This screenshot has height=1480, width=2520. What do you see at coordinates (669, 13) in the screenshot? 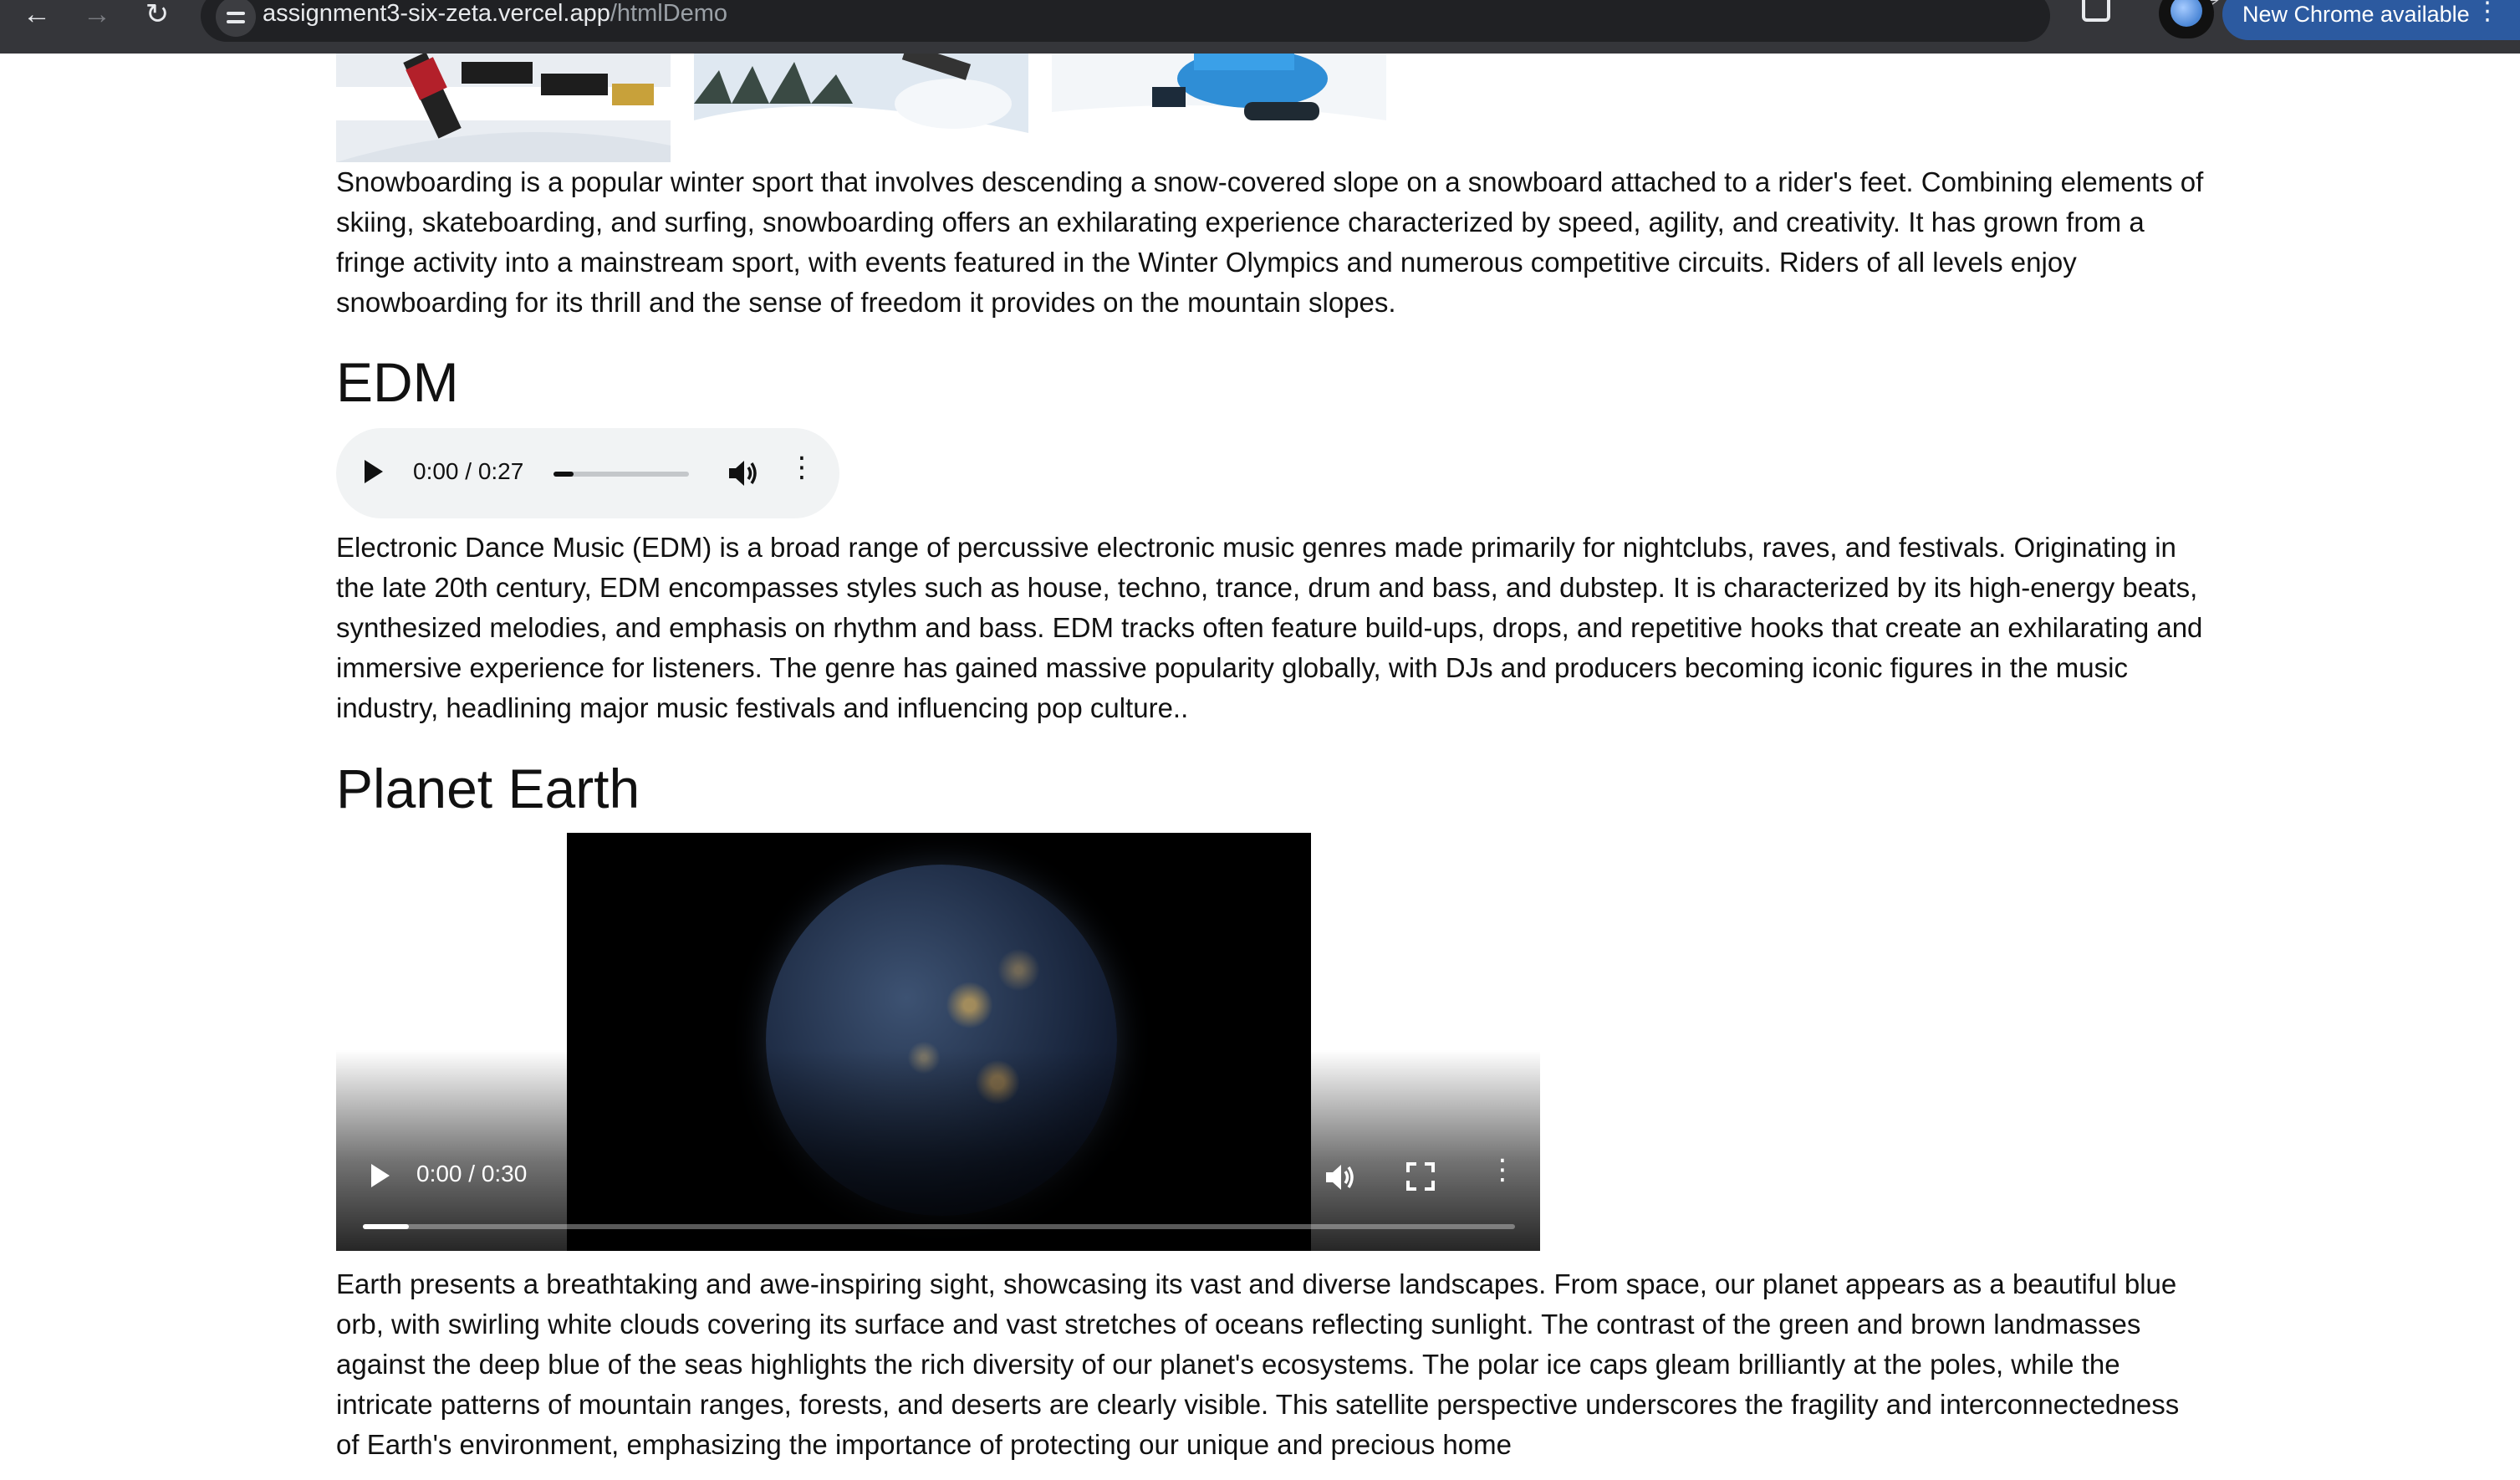
I see `url-path: /htmlDemo` at bounding box center [669, 13].